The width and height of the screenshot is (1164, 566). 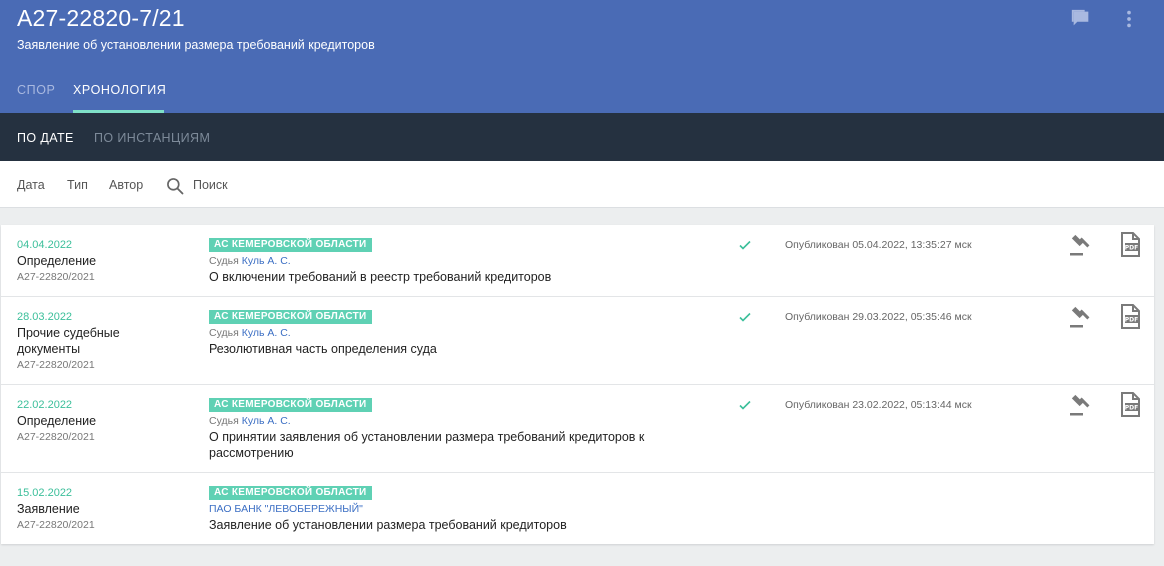 What do you see at coordinates (92, 517) in the screenshot?
I see `event-type-block: Заявление А27-22820/2021` at bounding box center [92, 517].